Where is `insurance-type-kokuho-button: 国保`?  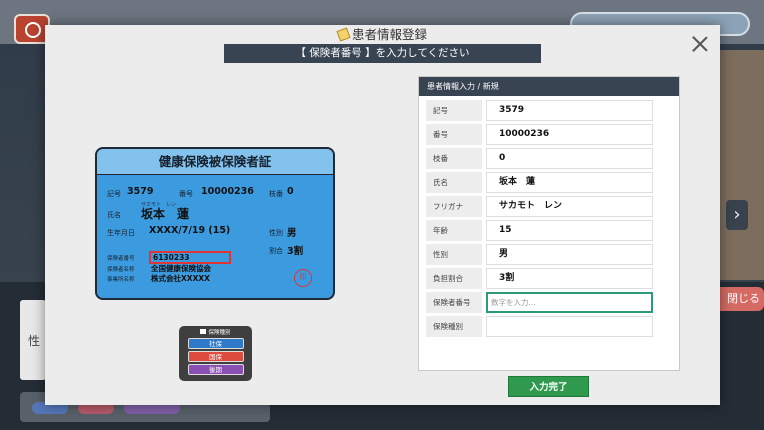 insurance-type-kokuho-button: 国保 is located at coordinates (215, 356).